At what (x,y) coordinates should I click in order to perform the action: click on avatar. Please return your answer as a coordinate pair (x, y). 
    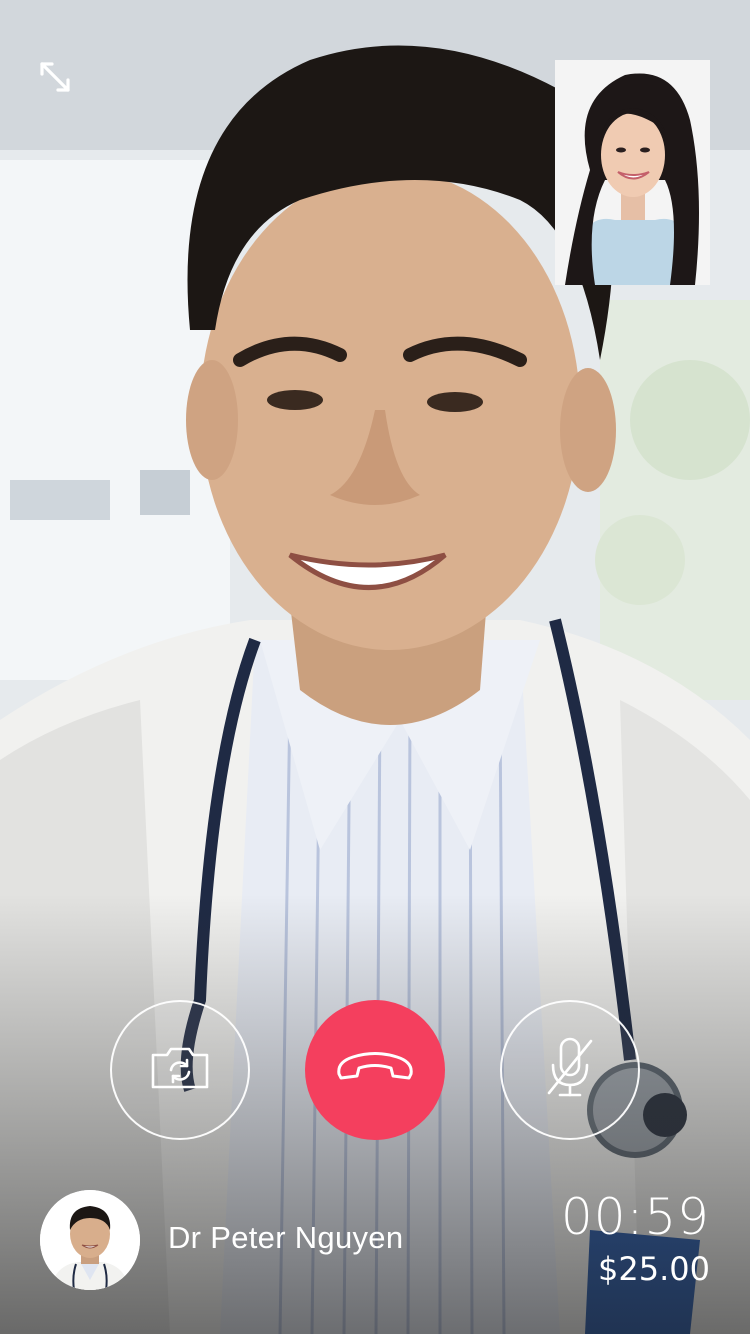
    Looking at the image, I should click on (90, 1240).